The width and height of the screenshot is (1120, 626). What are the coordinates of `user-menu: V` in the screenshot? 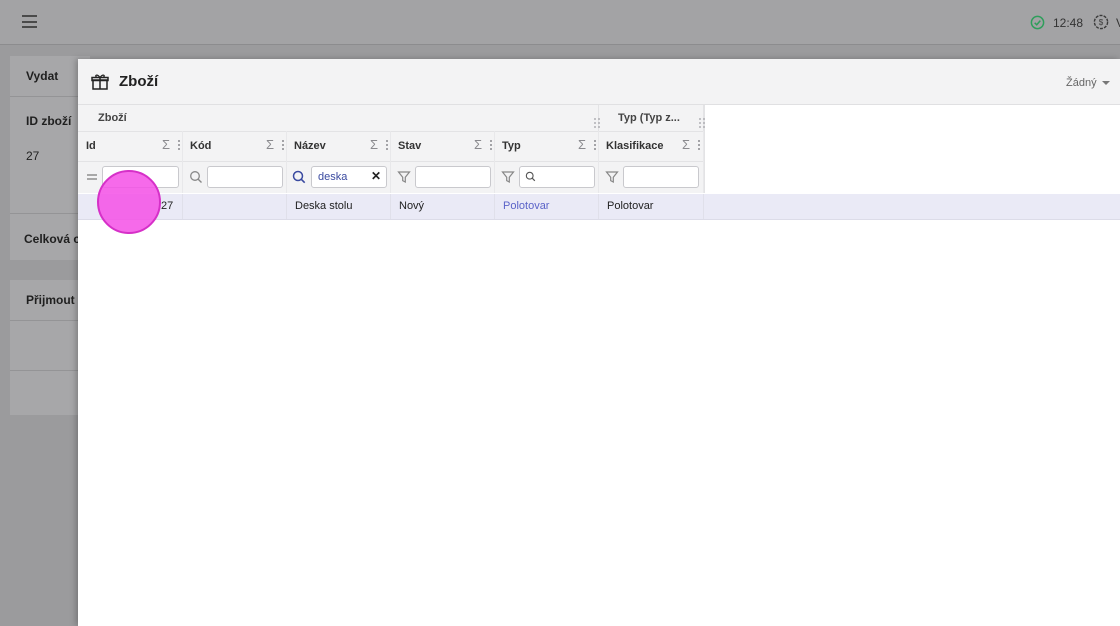 It's located at (1118, 23).